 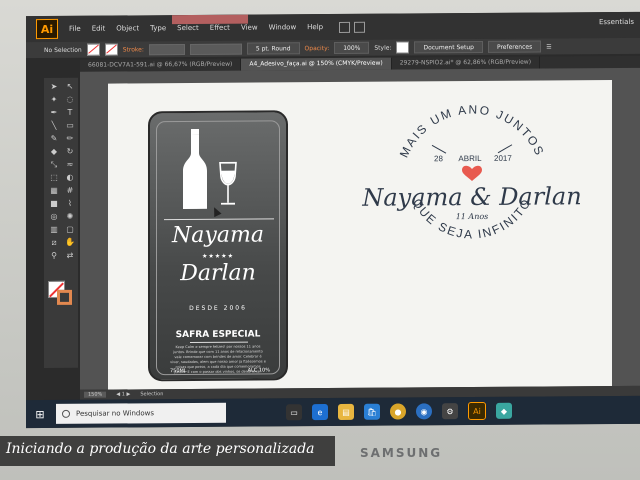 What do you see at coordinates (70, 216) in the screenshot?
I see `symbol-sprayer-tool-icon: ✺` at bounding box center [70, 216].